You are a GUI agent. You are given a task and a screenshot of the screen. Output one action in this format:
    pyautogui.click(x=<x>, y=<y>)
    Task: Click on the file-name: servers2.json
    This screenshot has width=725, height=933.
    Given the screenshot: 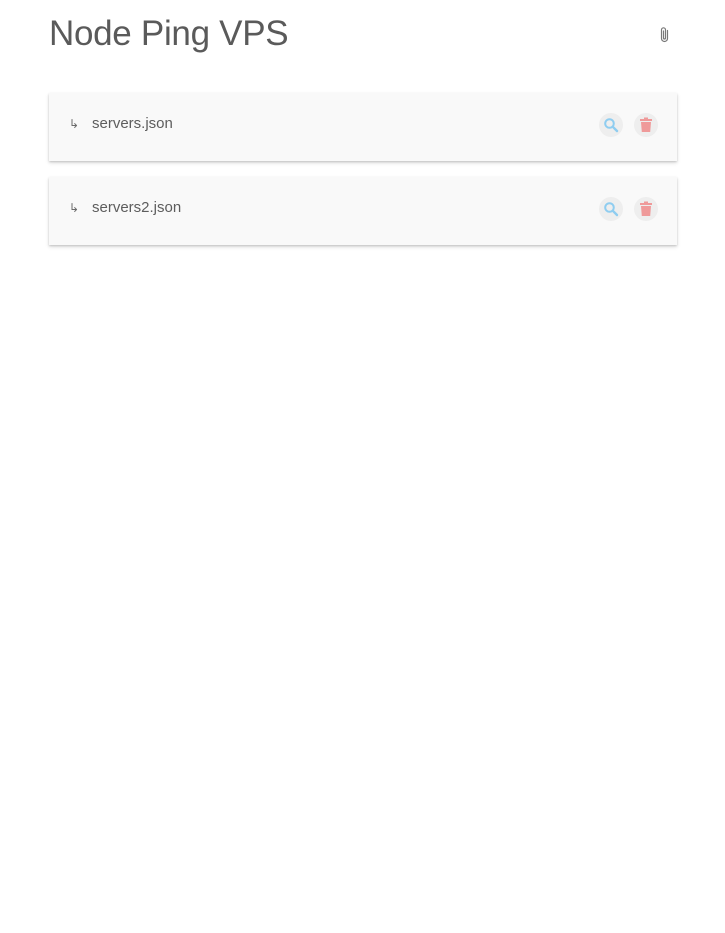 What is the action you would take?
    pyautogui.click(x=137, y=207)
    